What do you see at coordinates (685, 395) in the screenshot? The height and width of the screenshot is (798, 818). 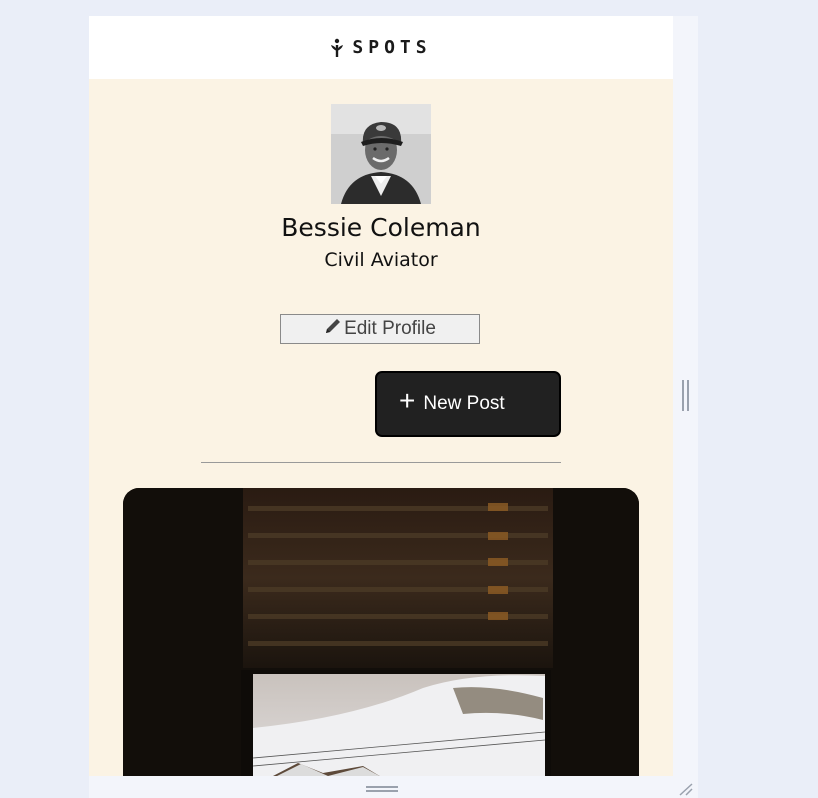 I see `vertical-resize-handle` at bounding box center [685, 395].